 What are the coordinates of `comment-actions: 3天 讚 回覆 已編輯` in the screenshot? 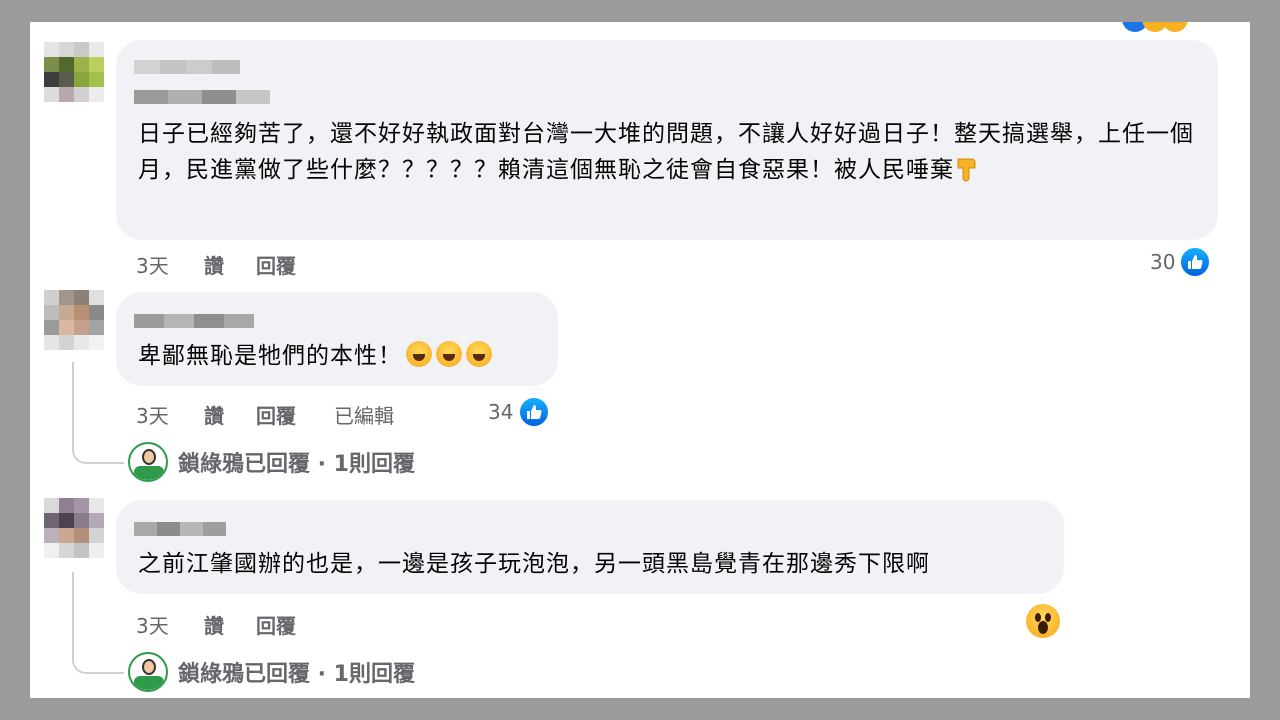 It's located at (306, 414).